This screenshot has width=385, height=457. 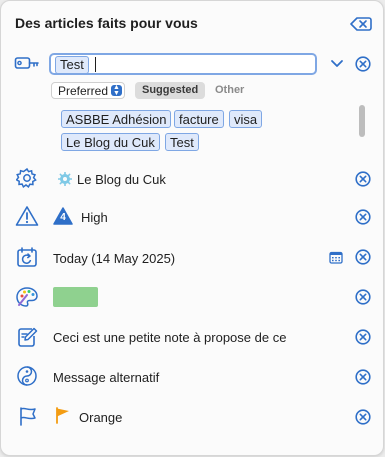 I want to click on chevron-down-icon, so click(x=337, y=64).